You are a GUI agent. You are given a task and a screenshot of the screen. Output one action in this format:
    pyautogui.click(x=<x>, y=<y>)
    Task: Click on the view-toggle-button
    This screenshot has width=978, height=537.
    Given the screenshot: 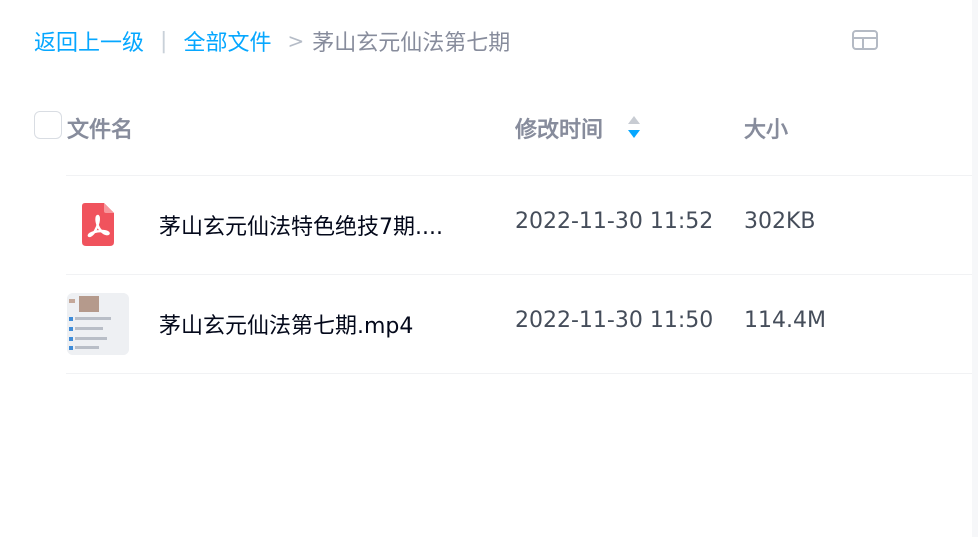 What is the action you would take?
    pyautogui.click(x=865, y=40)
    